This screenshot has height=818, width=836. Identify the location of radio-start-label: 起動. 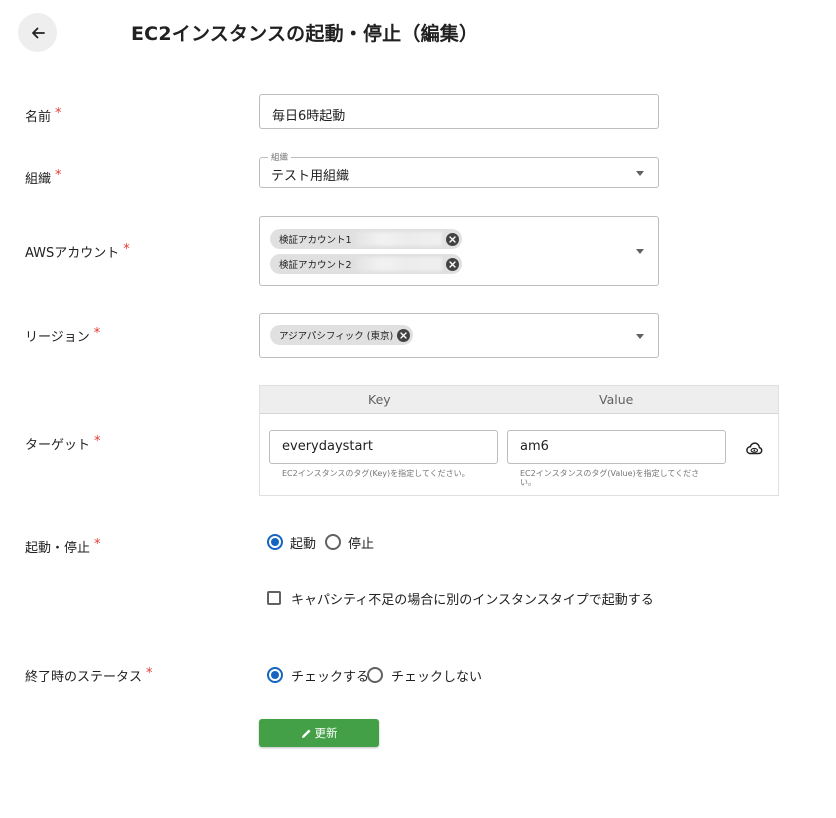
(303, 544).